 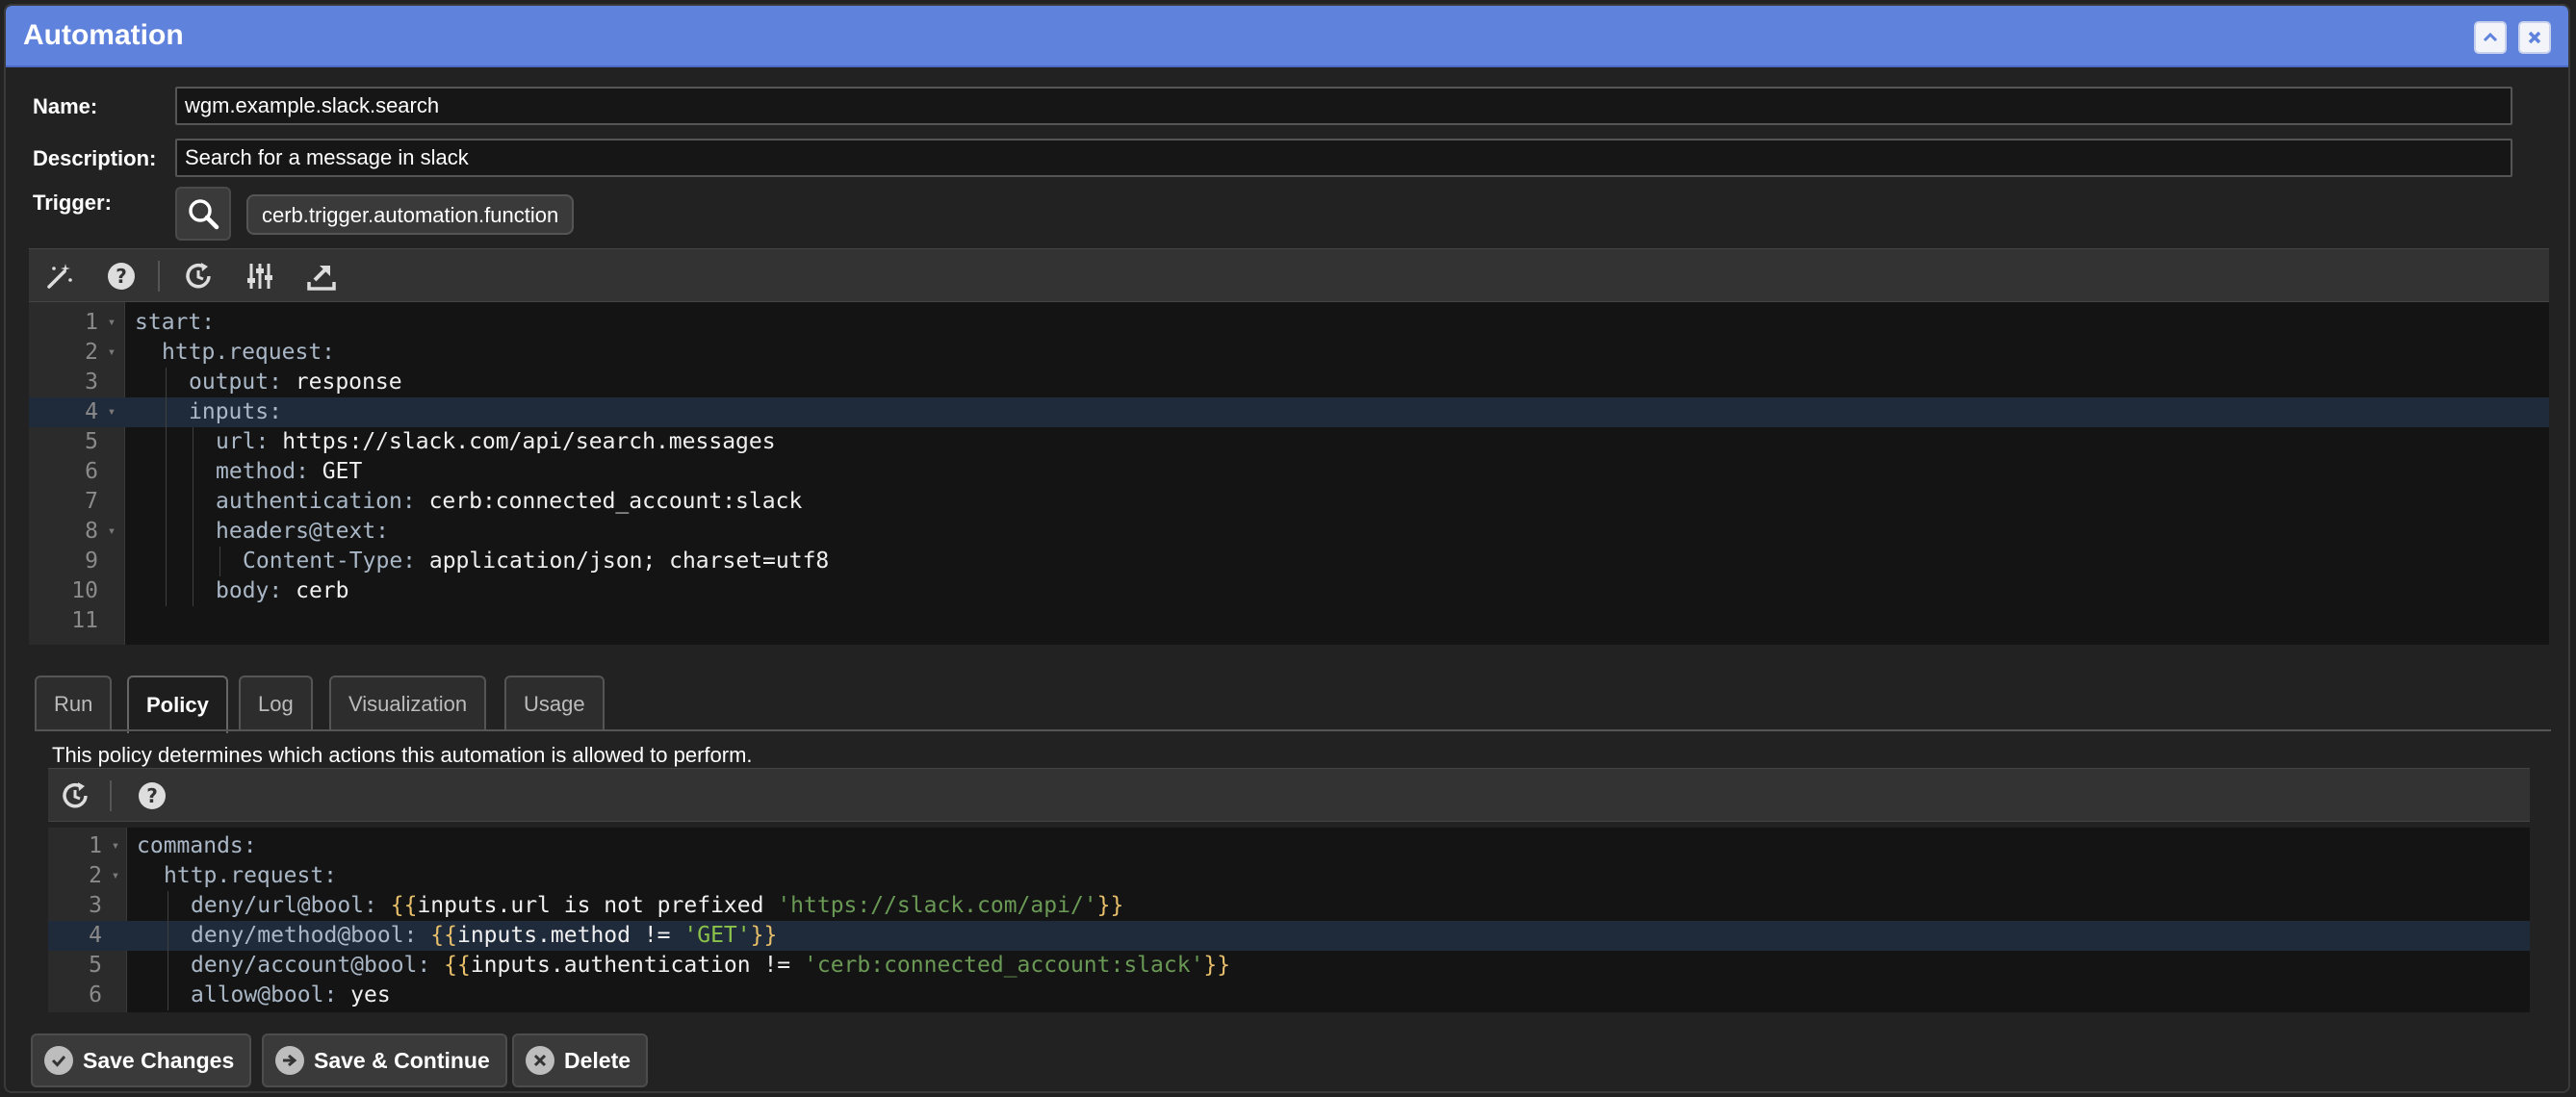 I want to click on code-line: 6 allow@bool: yes, so click(x=1289, y=995).